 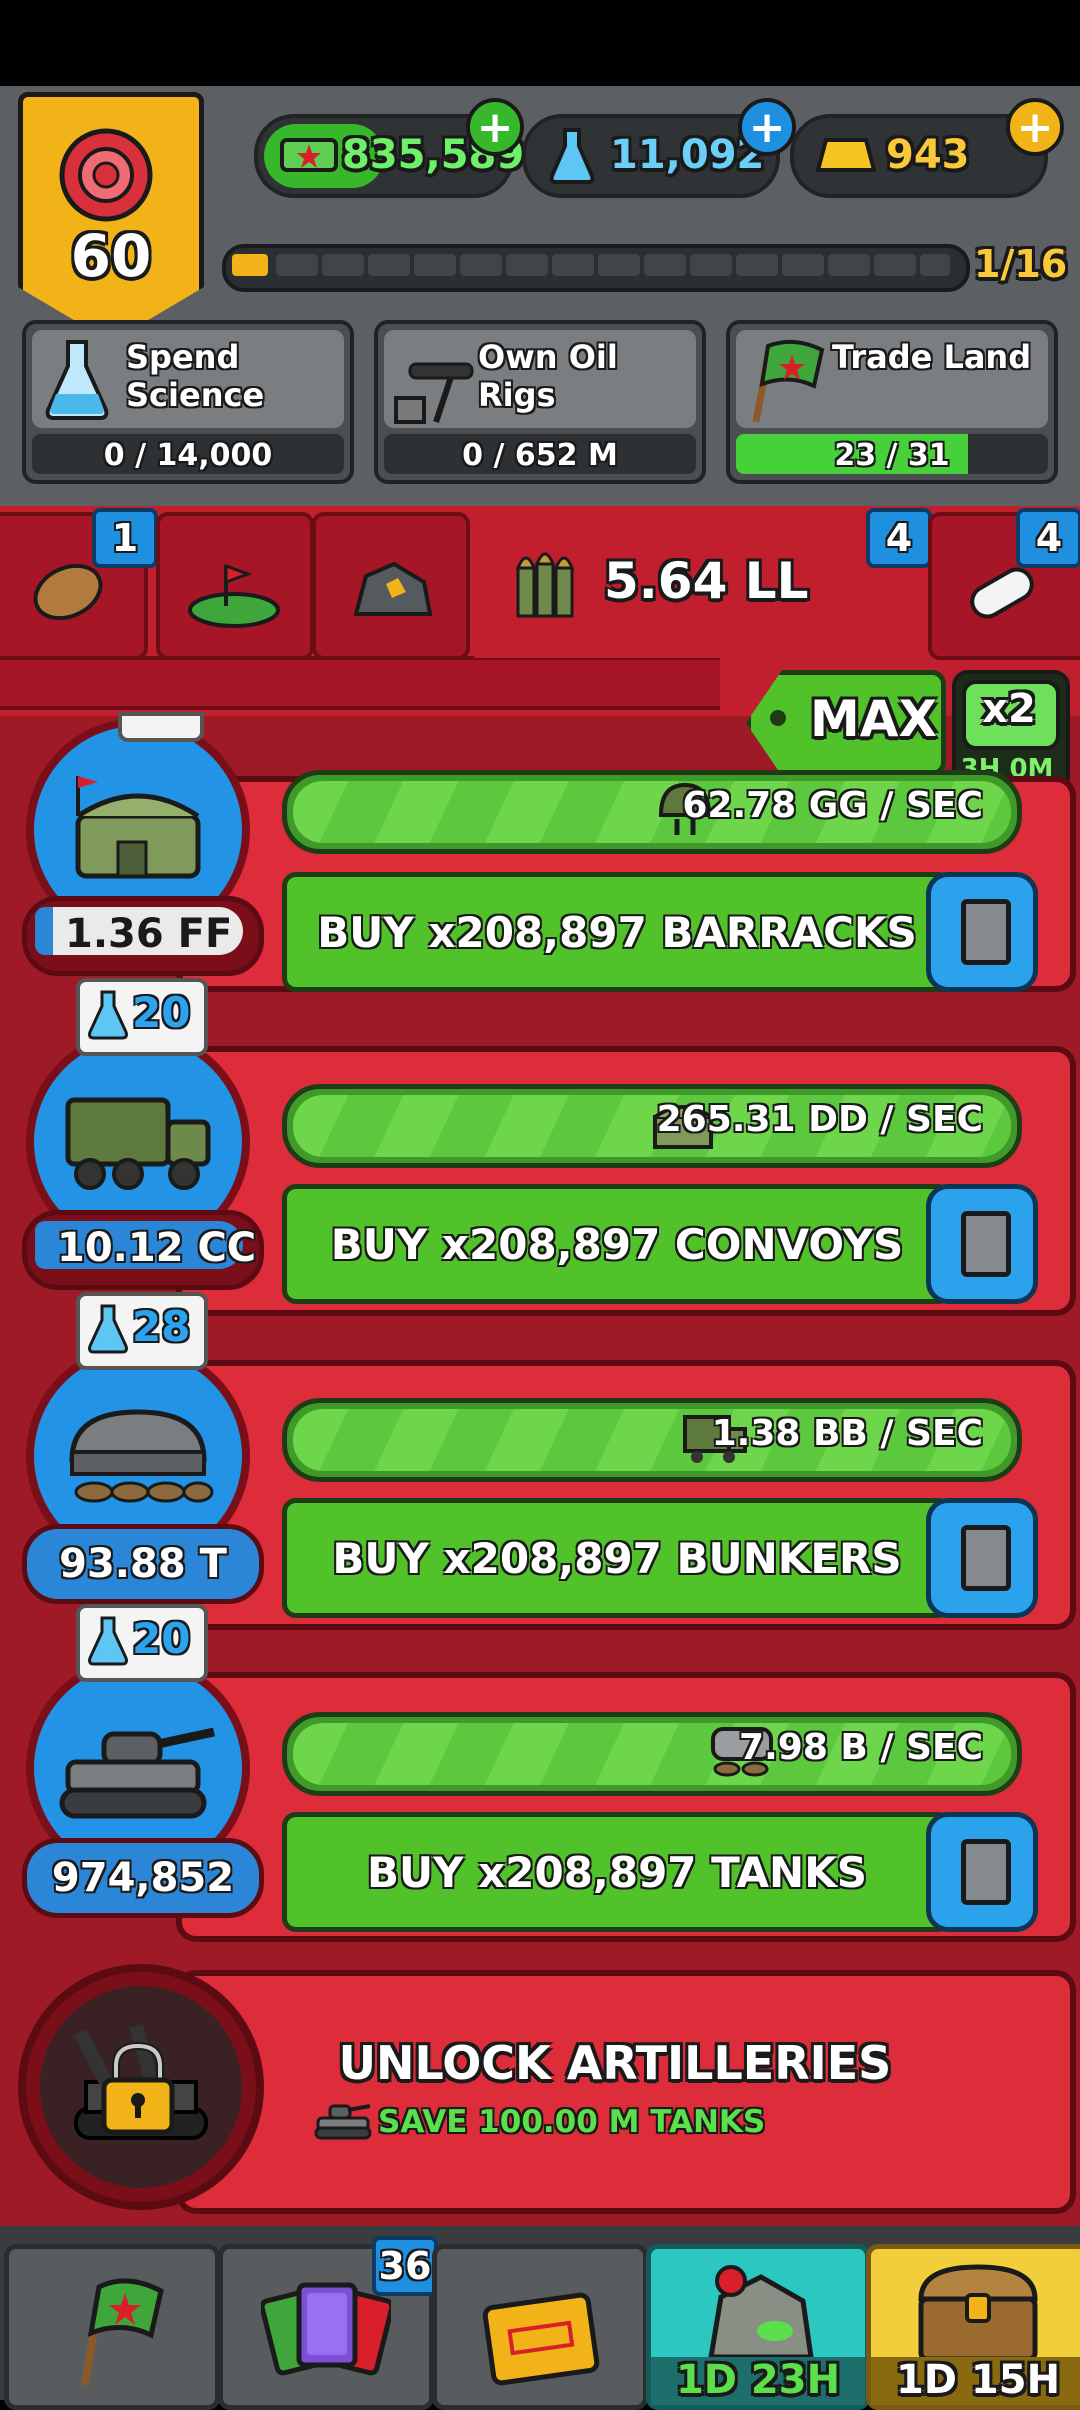 I want to click on boost-label: x2, so click(x=1009, y=709).